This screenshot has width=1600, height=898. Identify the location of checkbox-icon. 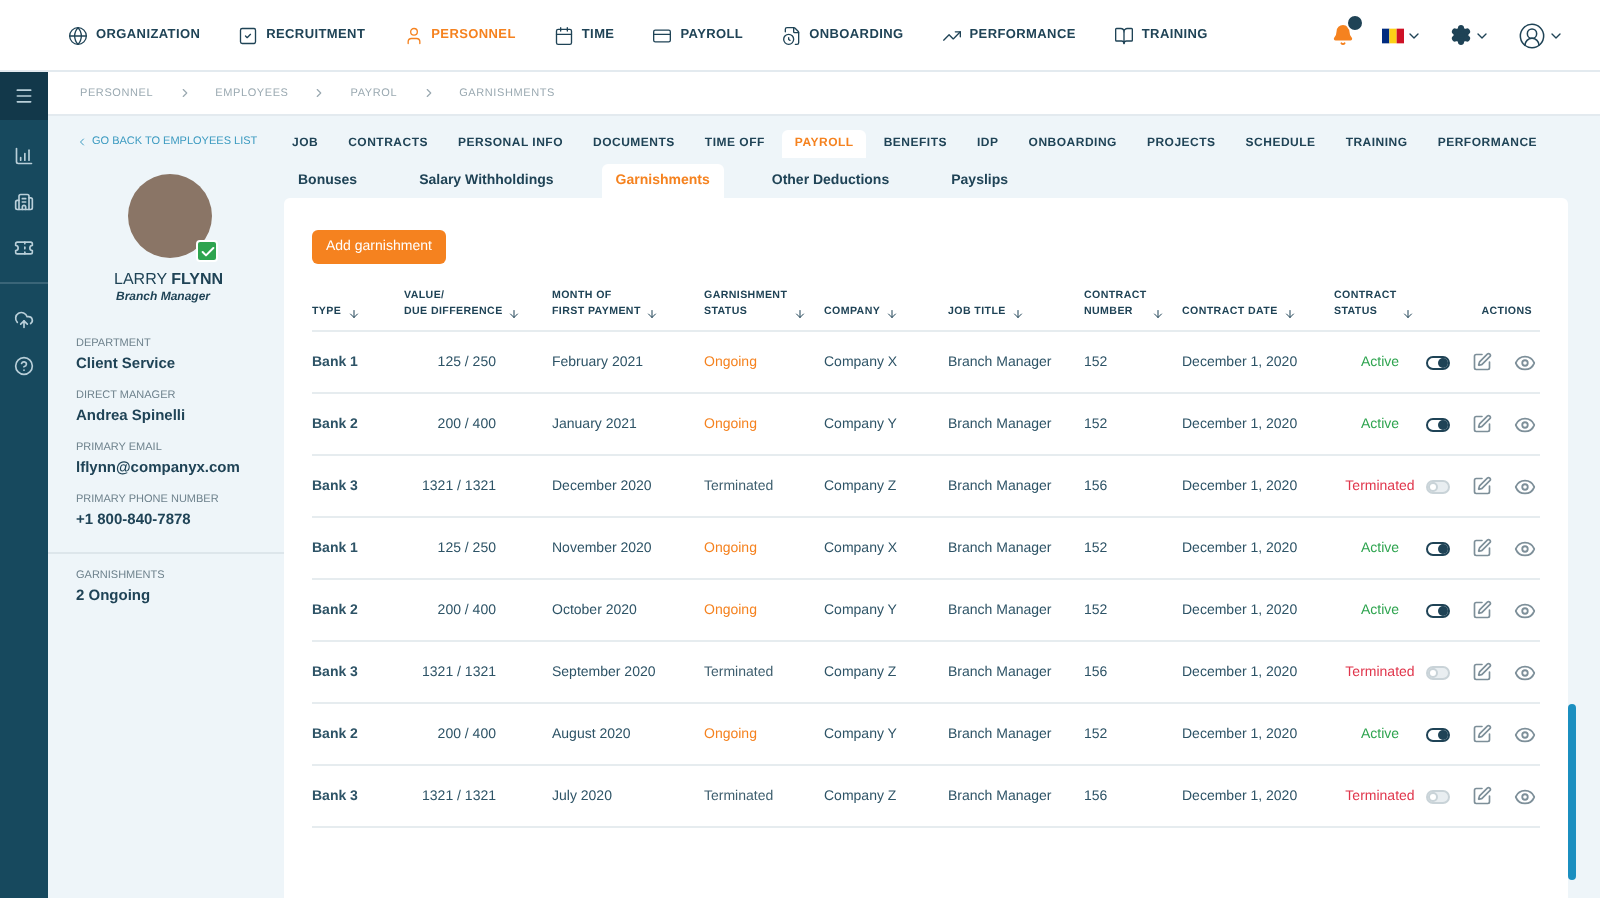
(248, 35).